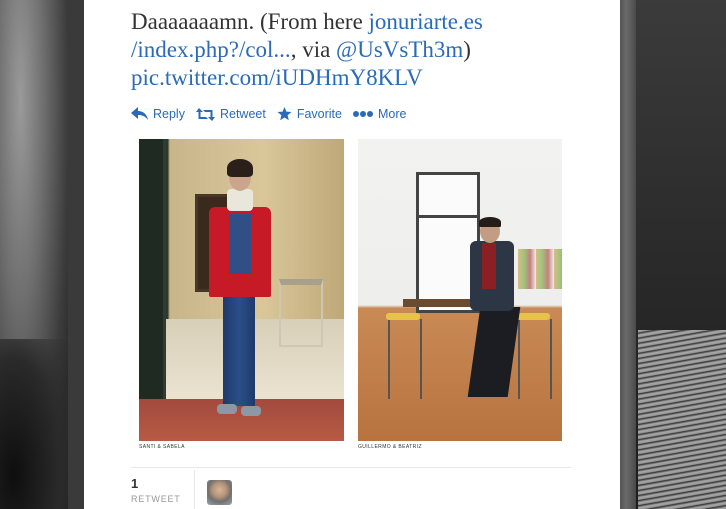 The image size is (726, 509). What do you see at coordinates (319, 114) in the screenshot?
I see `favorite-label: Favorite` at bounding box center [319, 114].